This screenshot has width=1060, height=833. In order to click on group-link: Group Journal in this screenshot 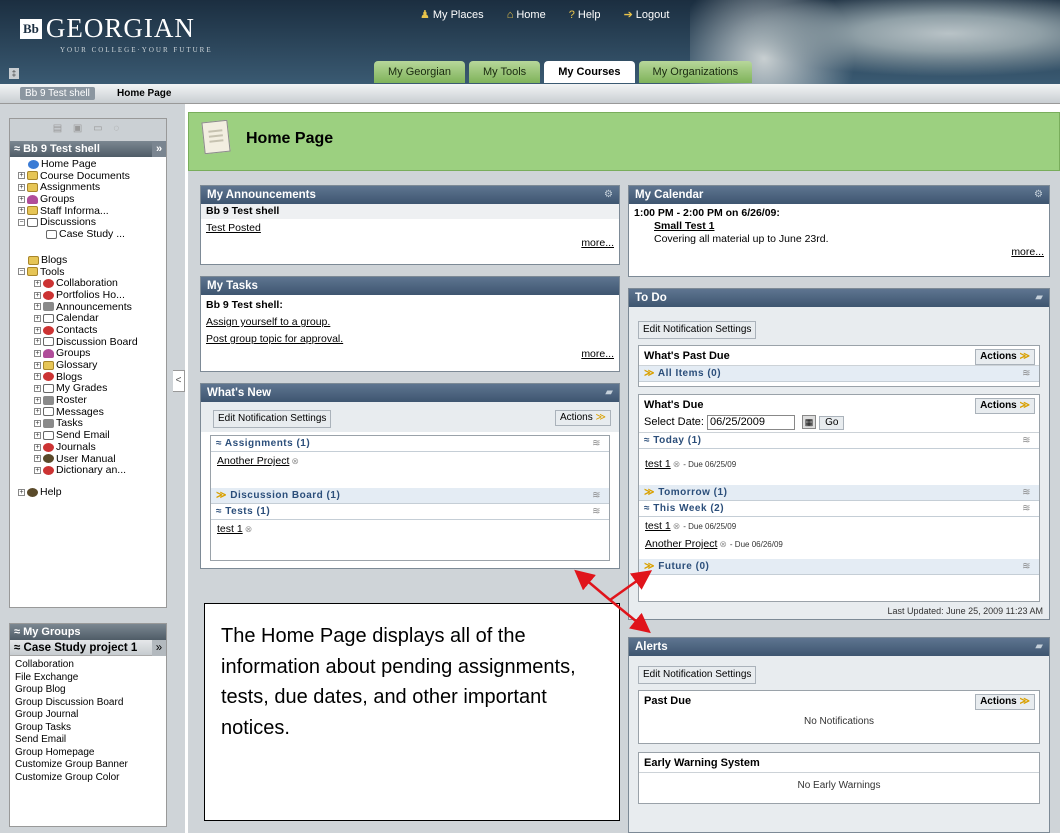, I will do `click(90, 715)`.